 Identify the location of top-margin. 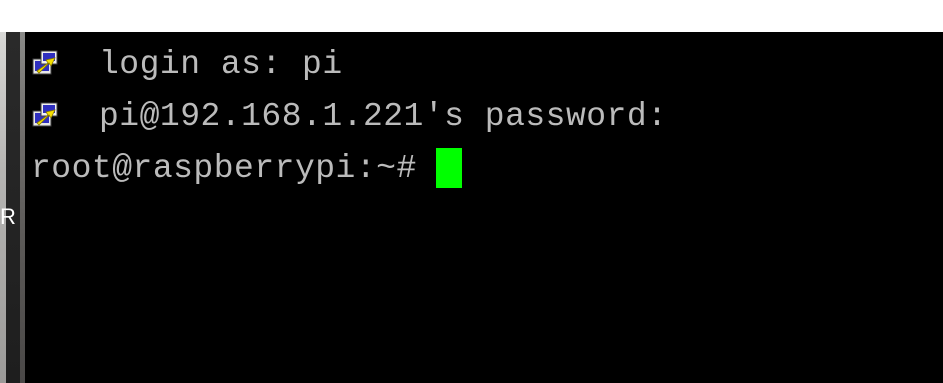
(471, 16).